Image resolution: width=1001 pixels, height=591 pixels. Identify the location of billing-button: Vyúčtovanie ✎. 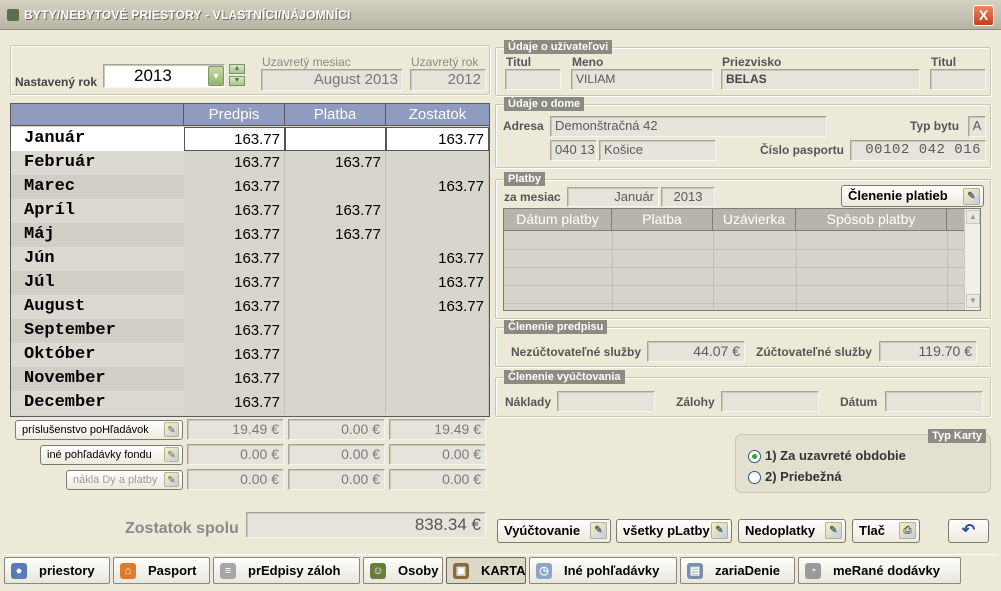
(554, 531).